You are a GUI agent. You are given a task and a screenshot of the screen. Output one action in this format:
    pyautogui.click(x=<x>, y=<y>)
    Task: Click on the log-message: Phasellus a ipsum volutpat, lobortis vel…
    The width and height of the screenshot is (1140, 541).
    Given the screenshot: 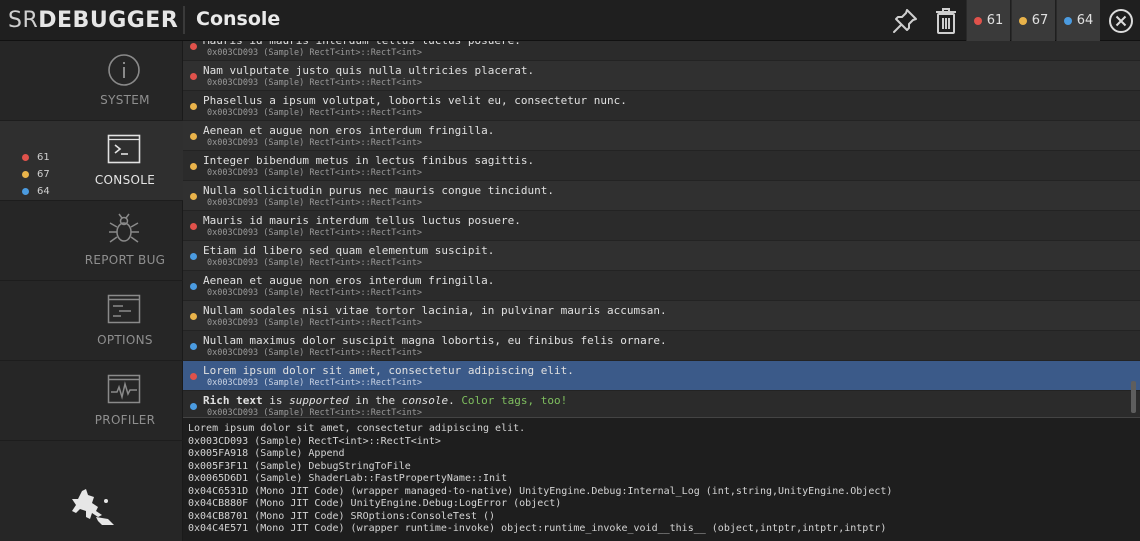 What is the action you would take?
    pyautogui.click(x=415, y=100)
    